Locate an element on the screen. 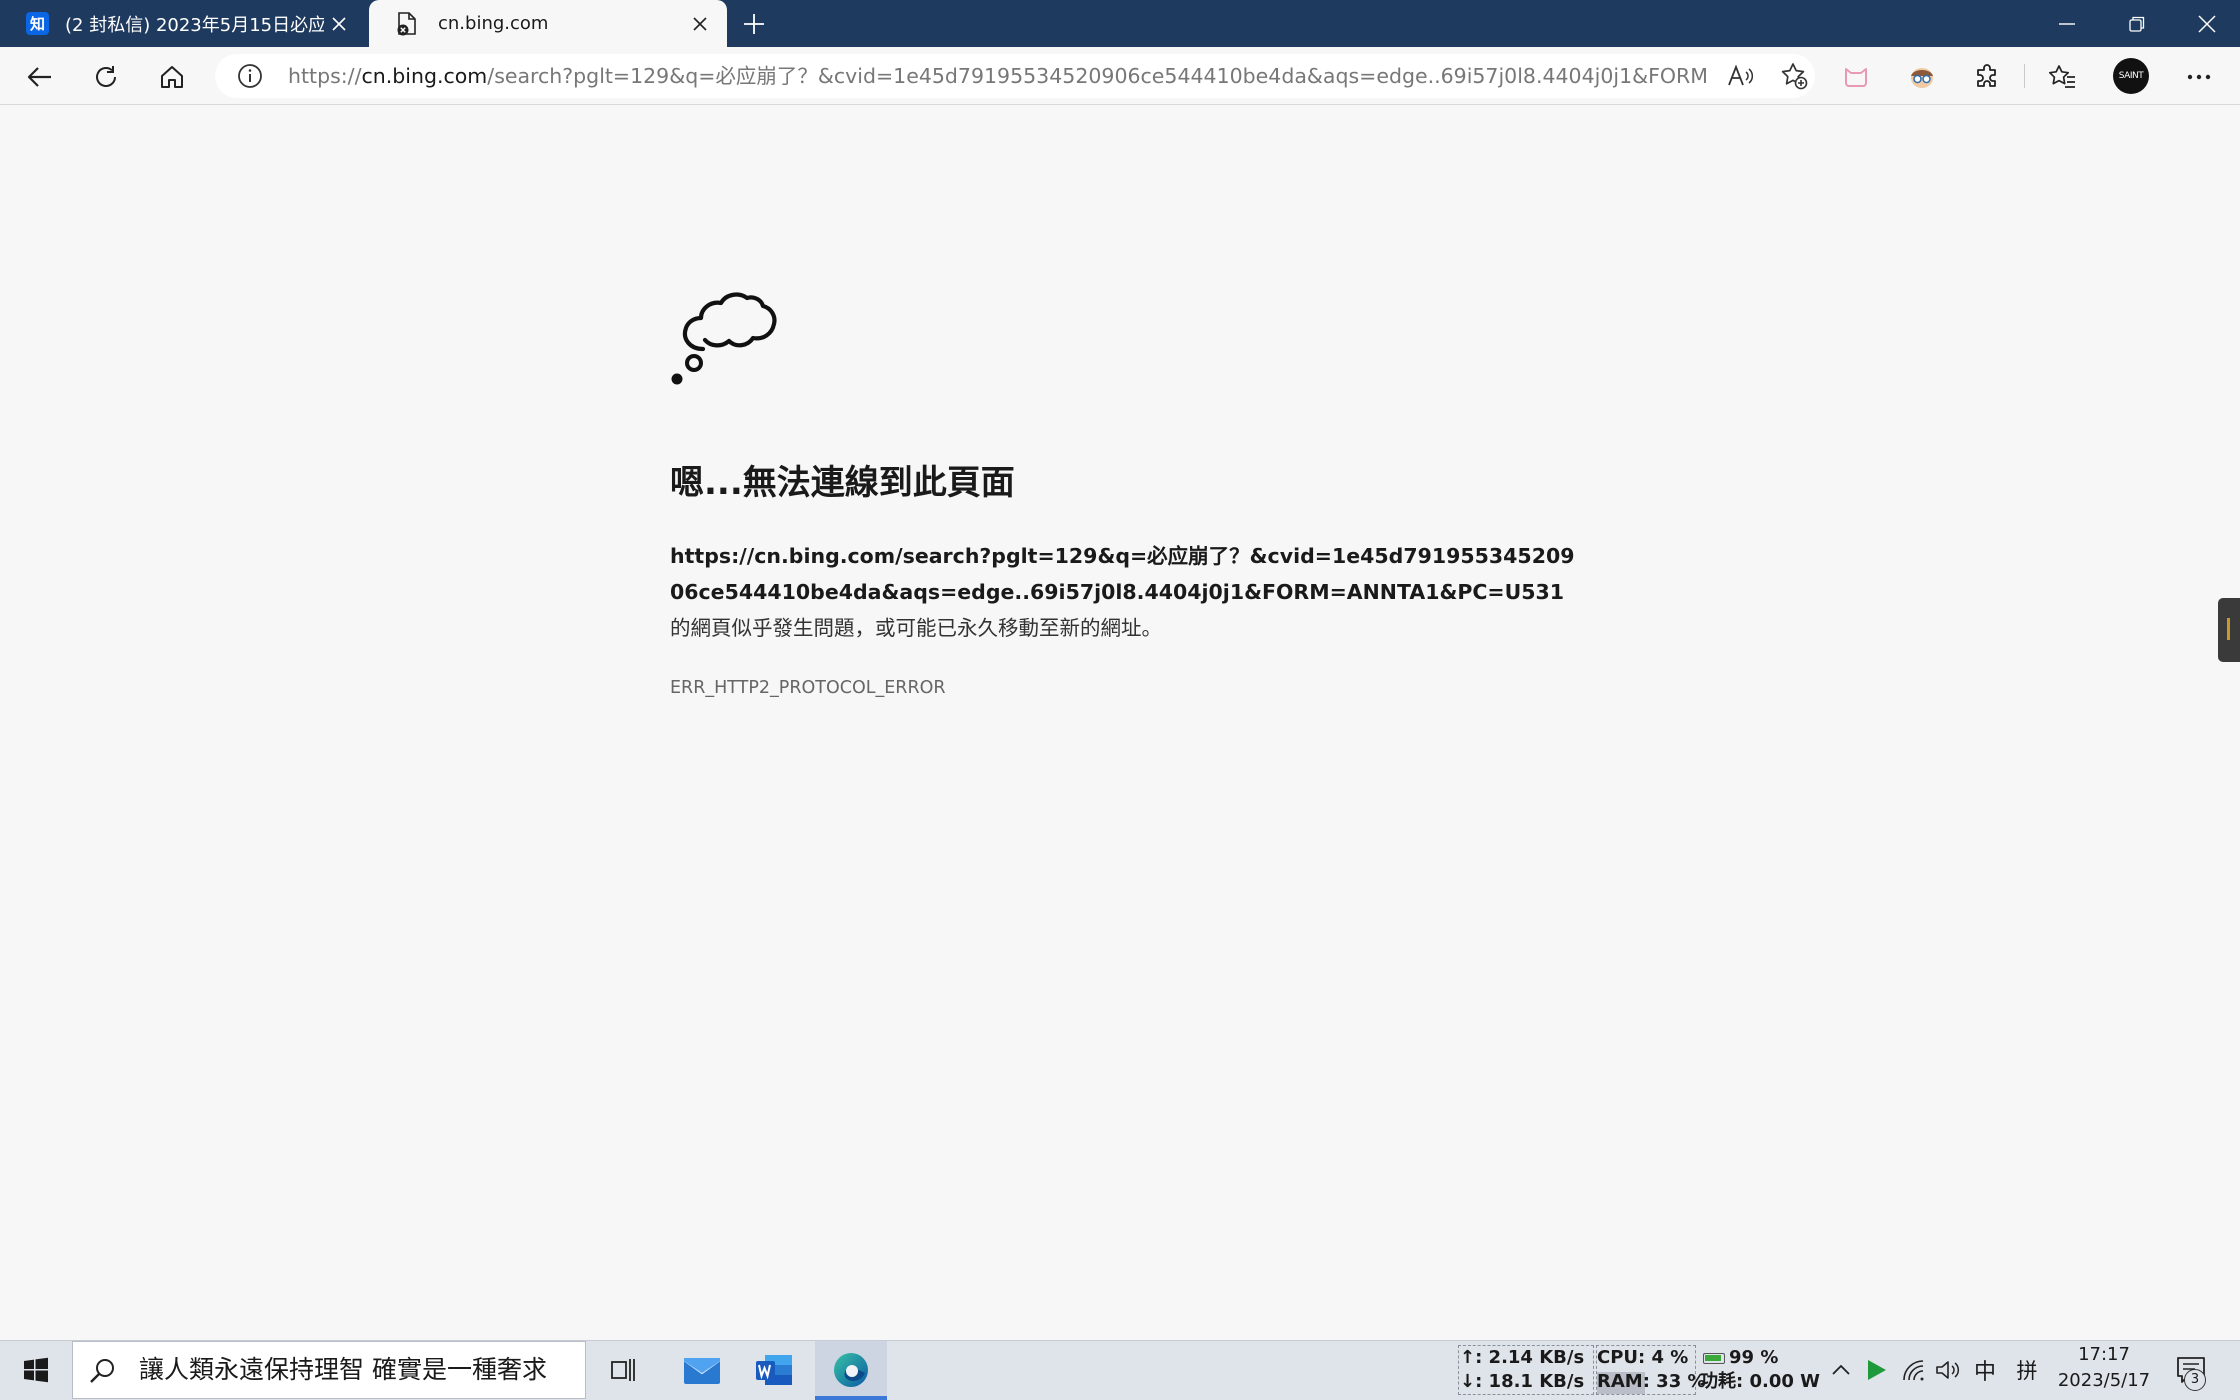 This screenshot has width=2240, height=1400. wifi-icon is located at coordinates (1914, 1370).